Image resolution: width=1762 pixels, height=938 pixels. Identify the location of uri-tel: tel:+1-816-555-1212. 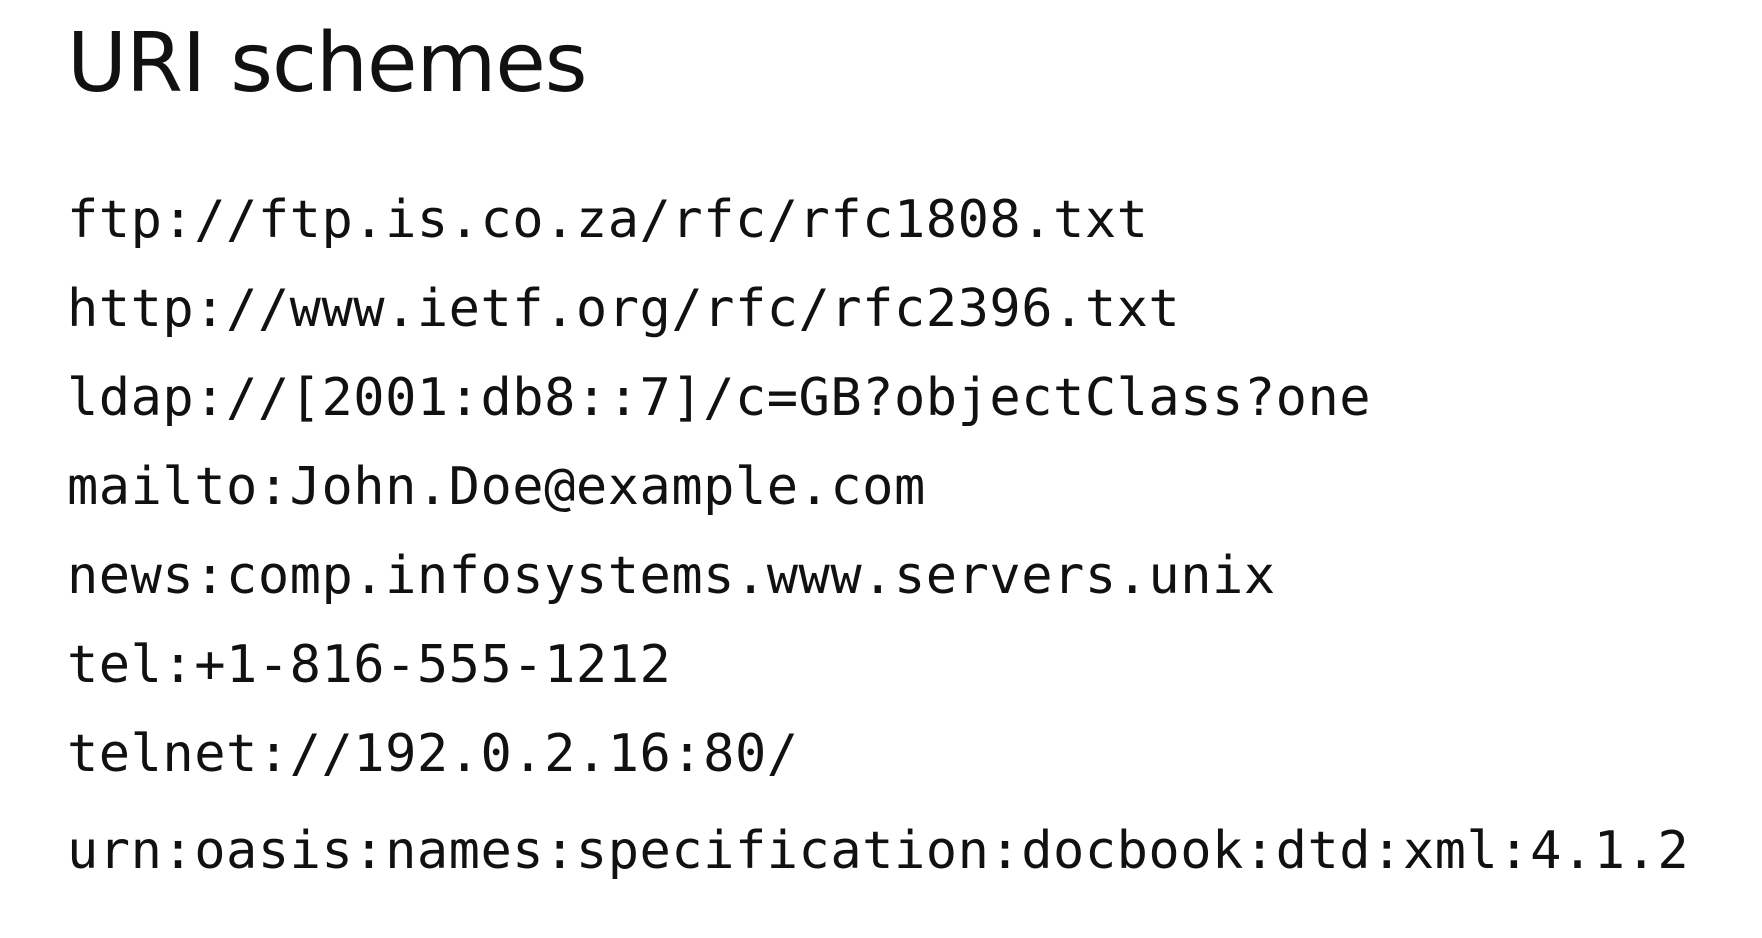
(369, 665).